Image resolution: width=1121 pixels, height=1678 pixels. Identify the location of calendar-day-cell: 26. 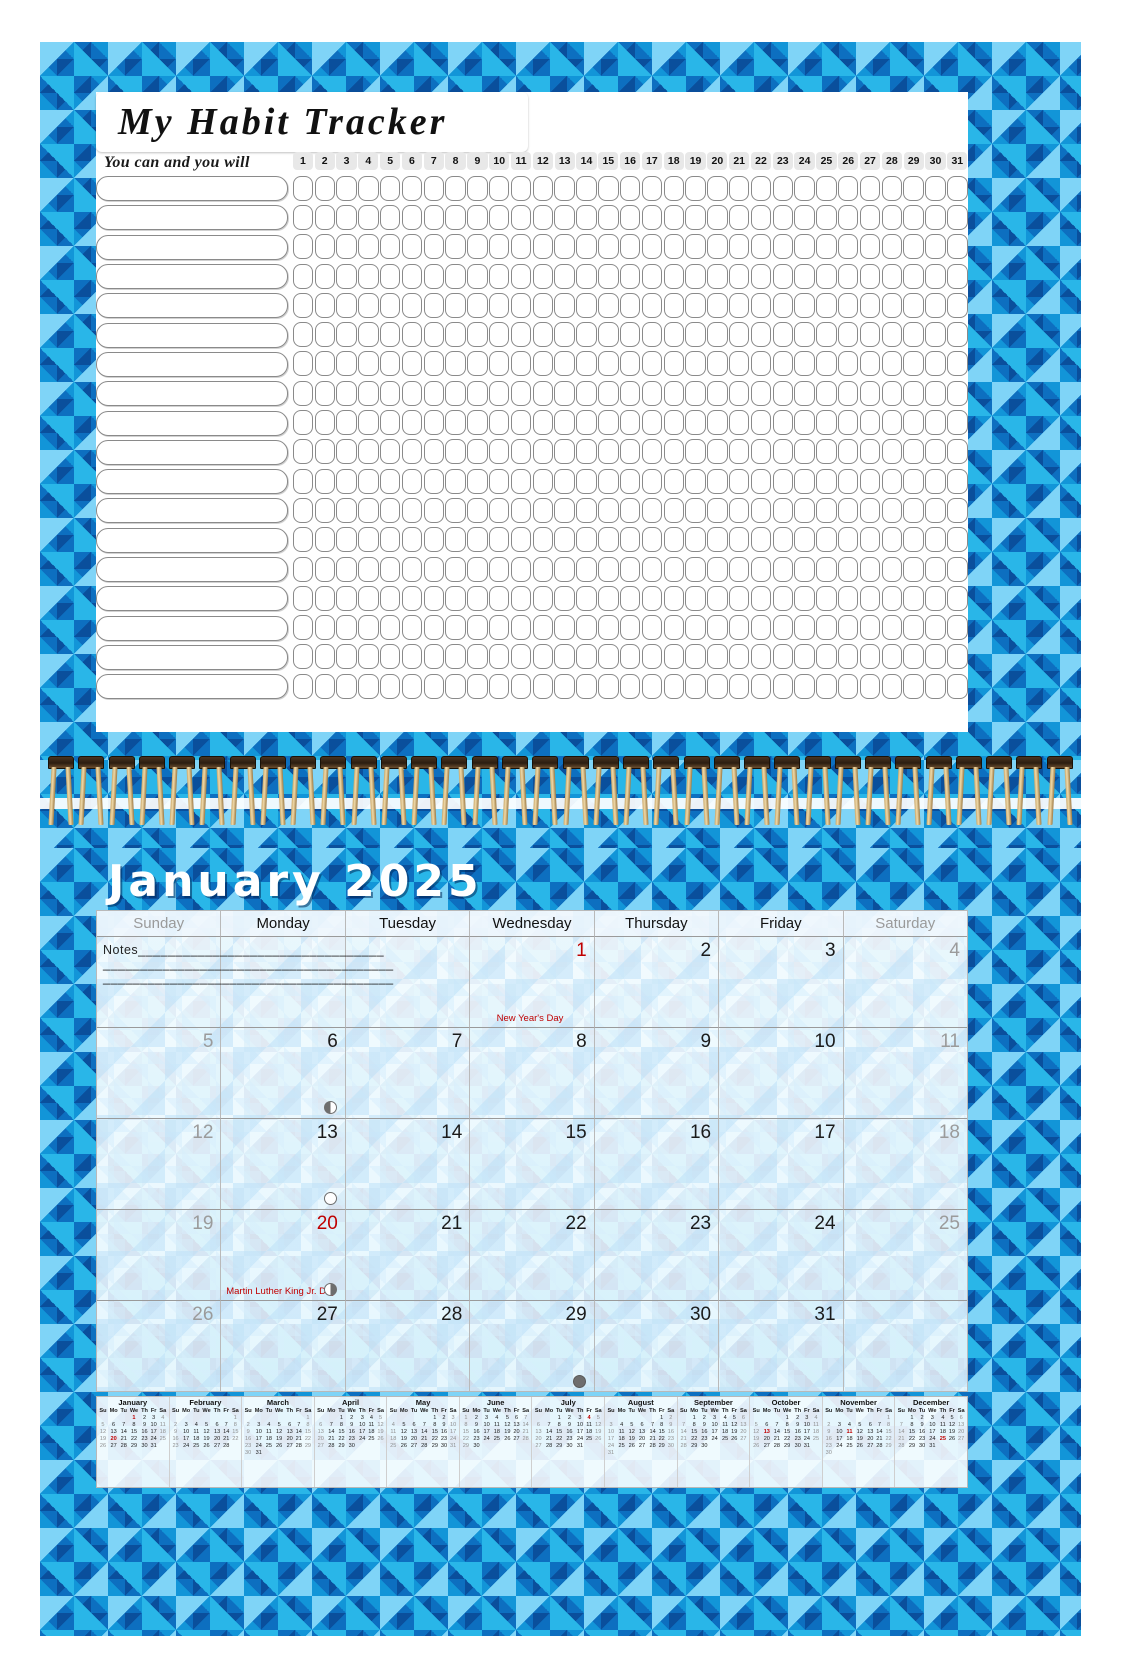
(159, 1346).